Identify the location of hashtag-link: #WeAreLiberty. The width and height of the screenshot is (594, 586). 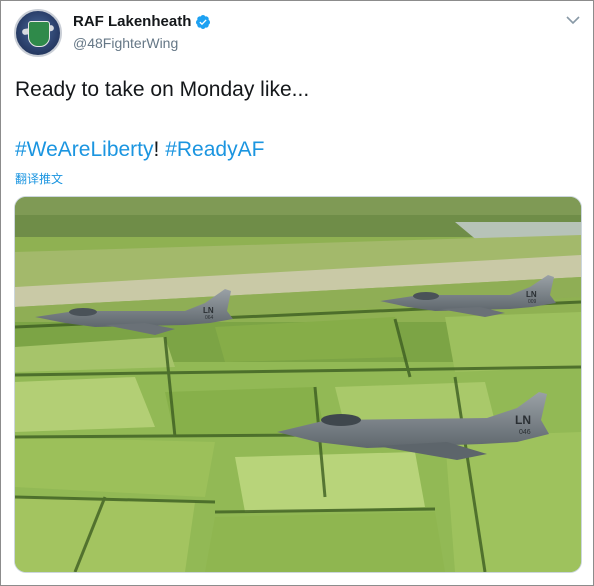
(84, 149).